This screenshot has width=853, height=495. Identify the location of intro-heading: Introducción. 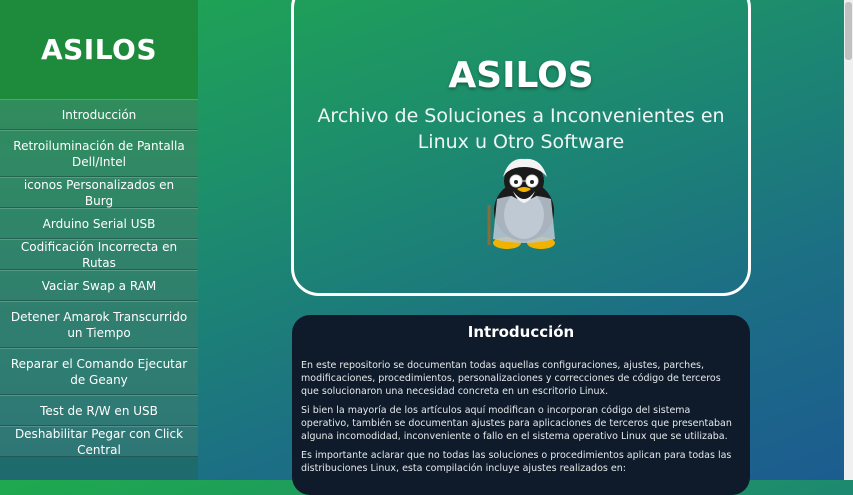
(521, 332).